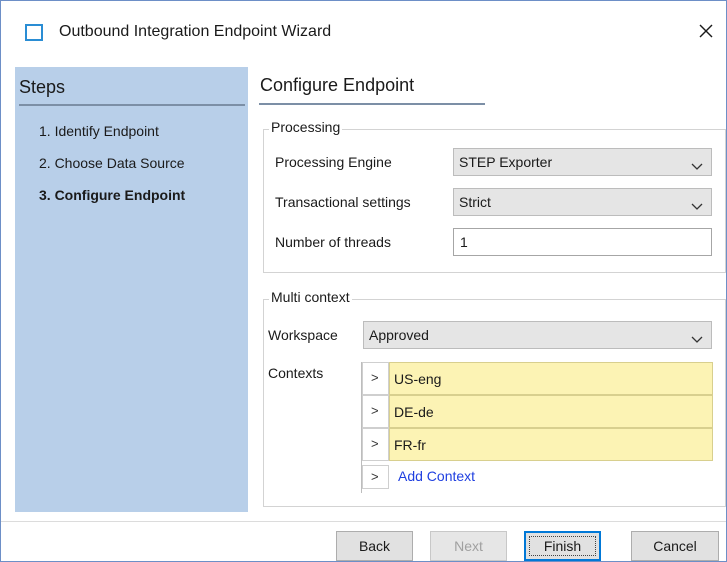 The width and height of the screenshot is (727, 562). I want to click on cancel-button: Cancel, so click(675, 546).